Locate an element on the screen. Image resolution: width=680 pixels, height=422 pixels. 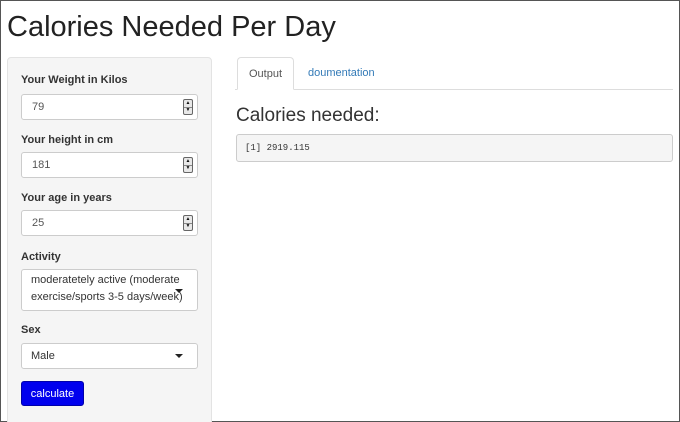
tab-output: Output is located at coordinates (265, 73).